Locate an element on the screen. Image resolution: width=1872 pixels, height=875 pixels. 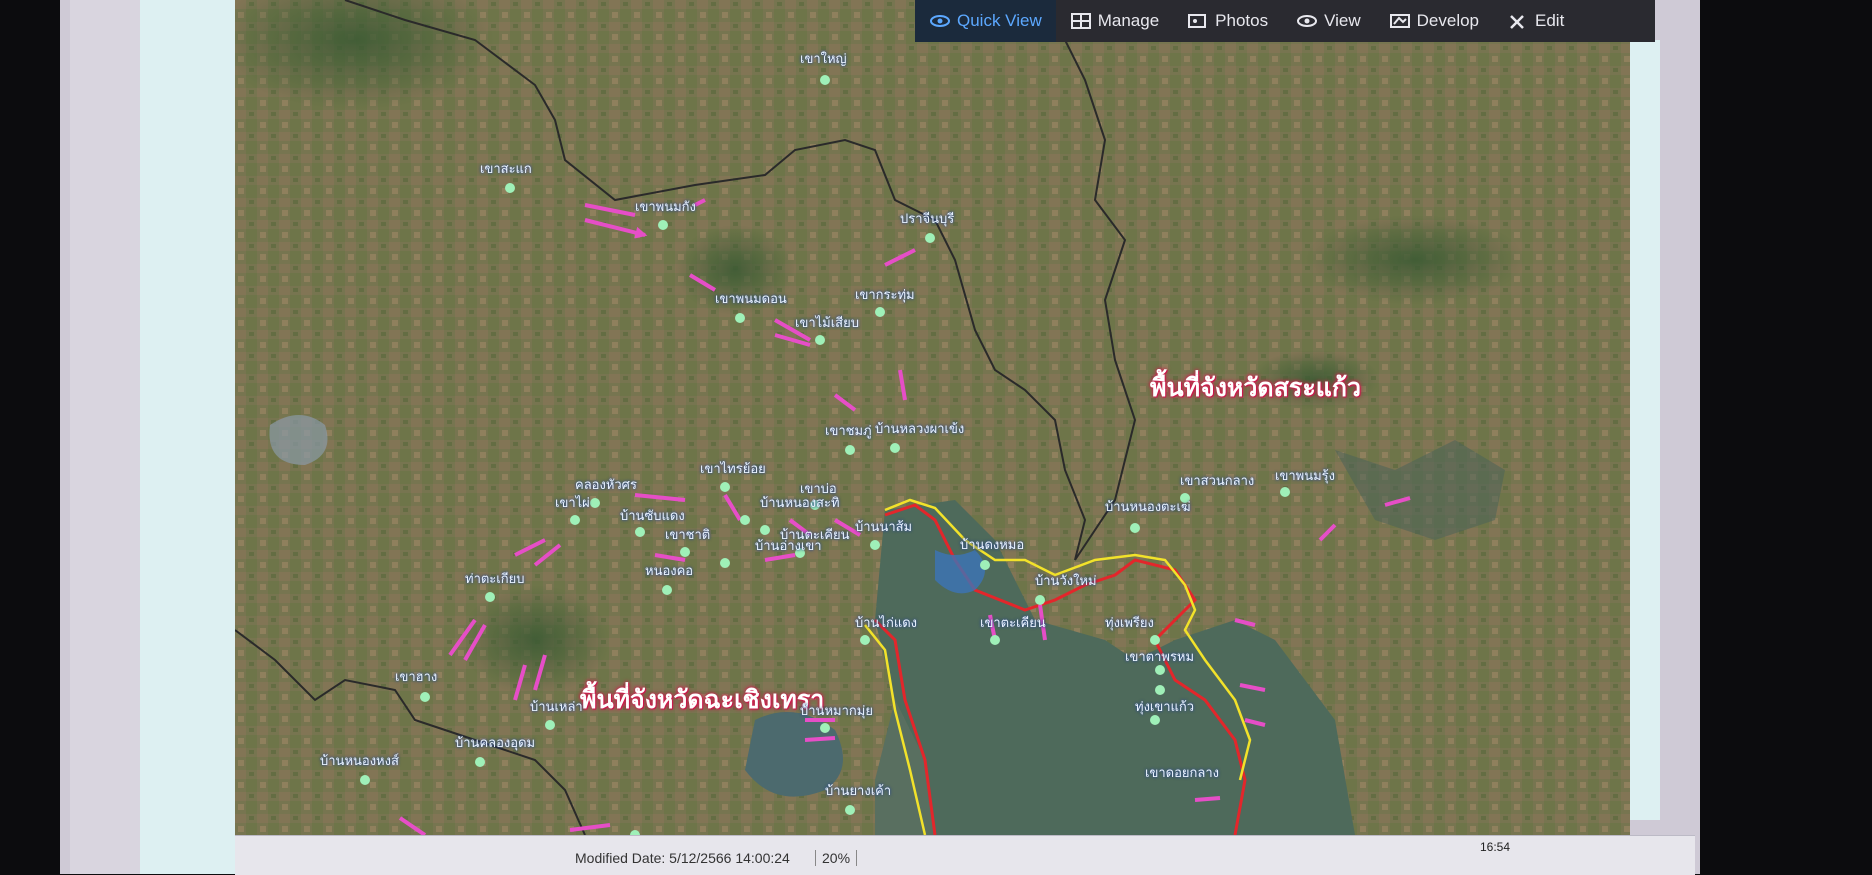
photos-label: Photos is located at coordinates (1242, 20).